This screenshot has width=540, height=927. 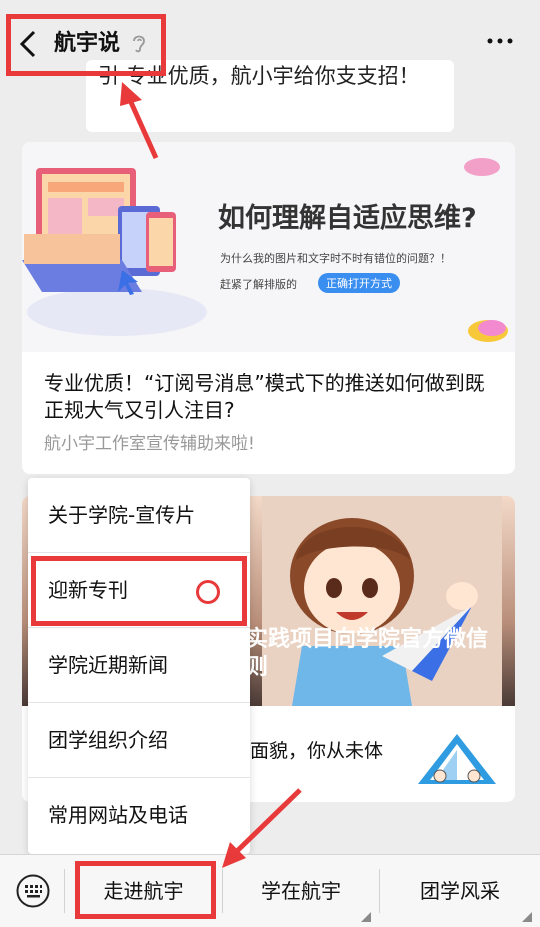 I want to click on submenu-highlight-box, so click(x=139, y=591).